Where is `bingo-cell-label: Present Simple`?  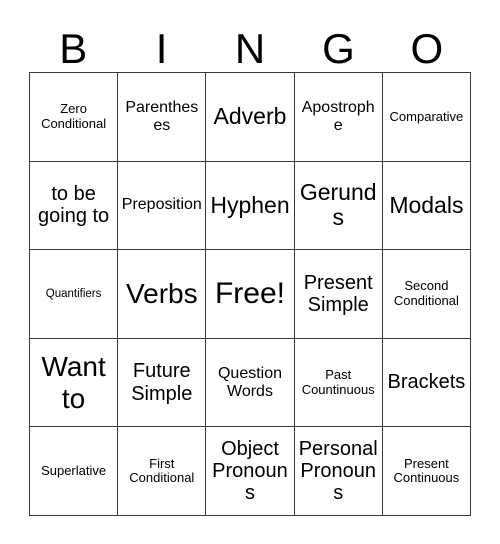 bingo-cell-label: Present Simple is located at coordinates (338, 293).